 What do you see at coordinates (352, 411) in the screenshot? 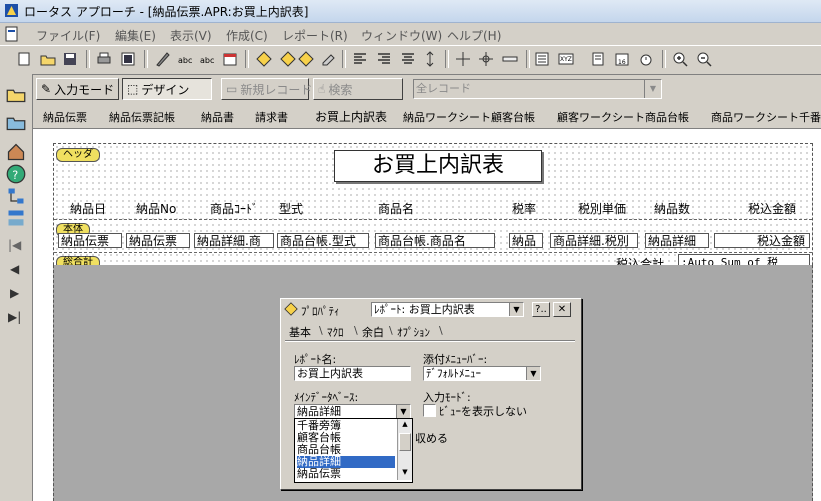
I see `main-db-select: 納品詳細 ▼` at bounding box center [352, 411].